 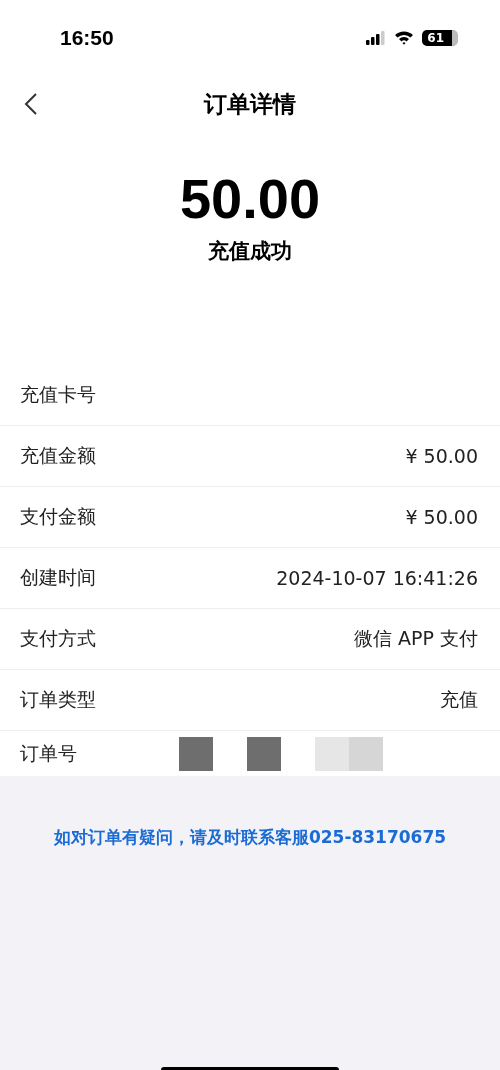 What do you see at coordinates (87, 37) in the screenshot?
I see `status-time: 16:50` at bounding box center [87, 37].